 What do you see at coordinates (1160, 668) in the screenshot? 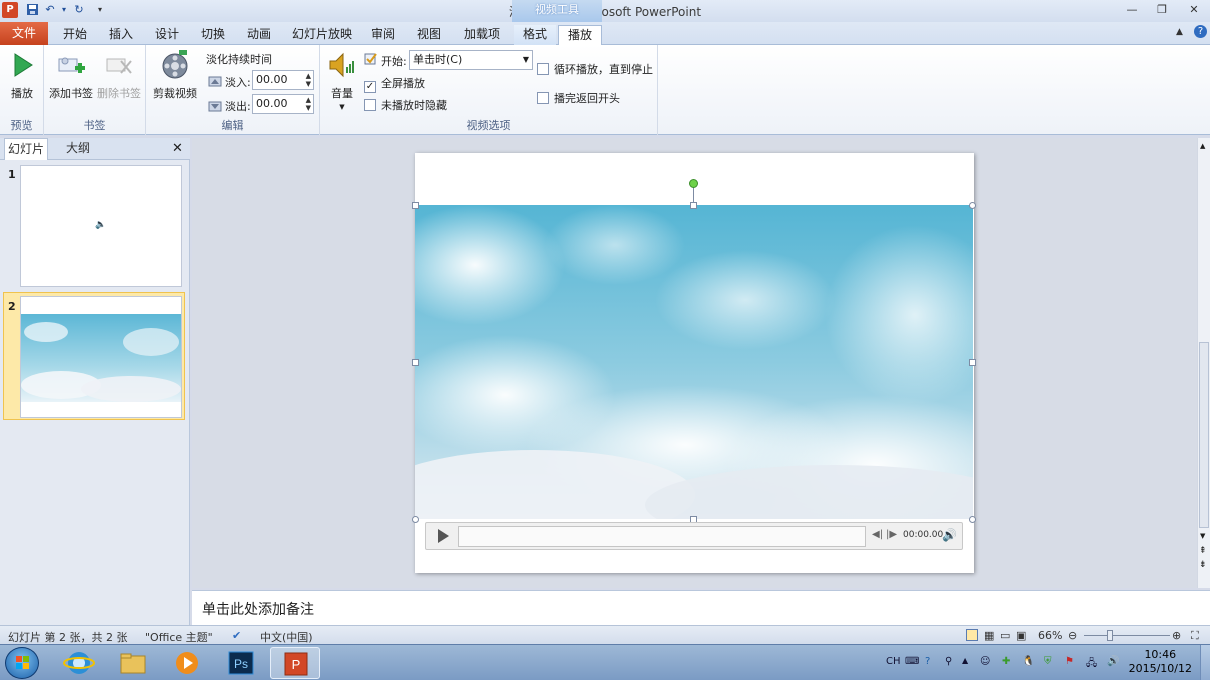
I see `clock-date: 2015/10/12` at bounding box center [1160, 668].